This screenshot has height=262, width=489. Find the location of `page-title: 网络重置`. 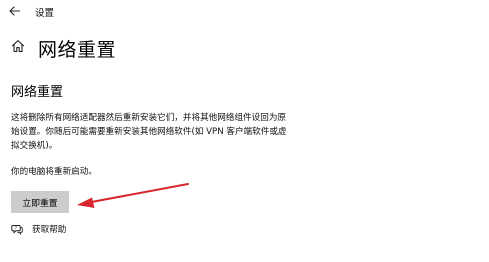

page-title: 网络重置 is located at coordinates (77, 50).